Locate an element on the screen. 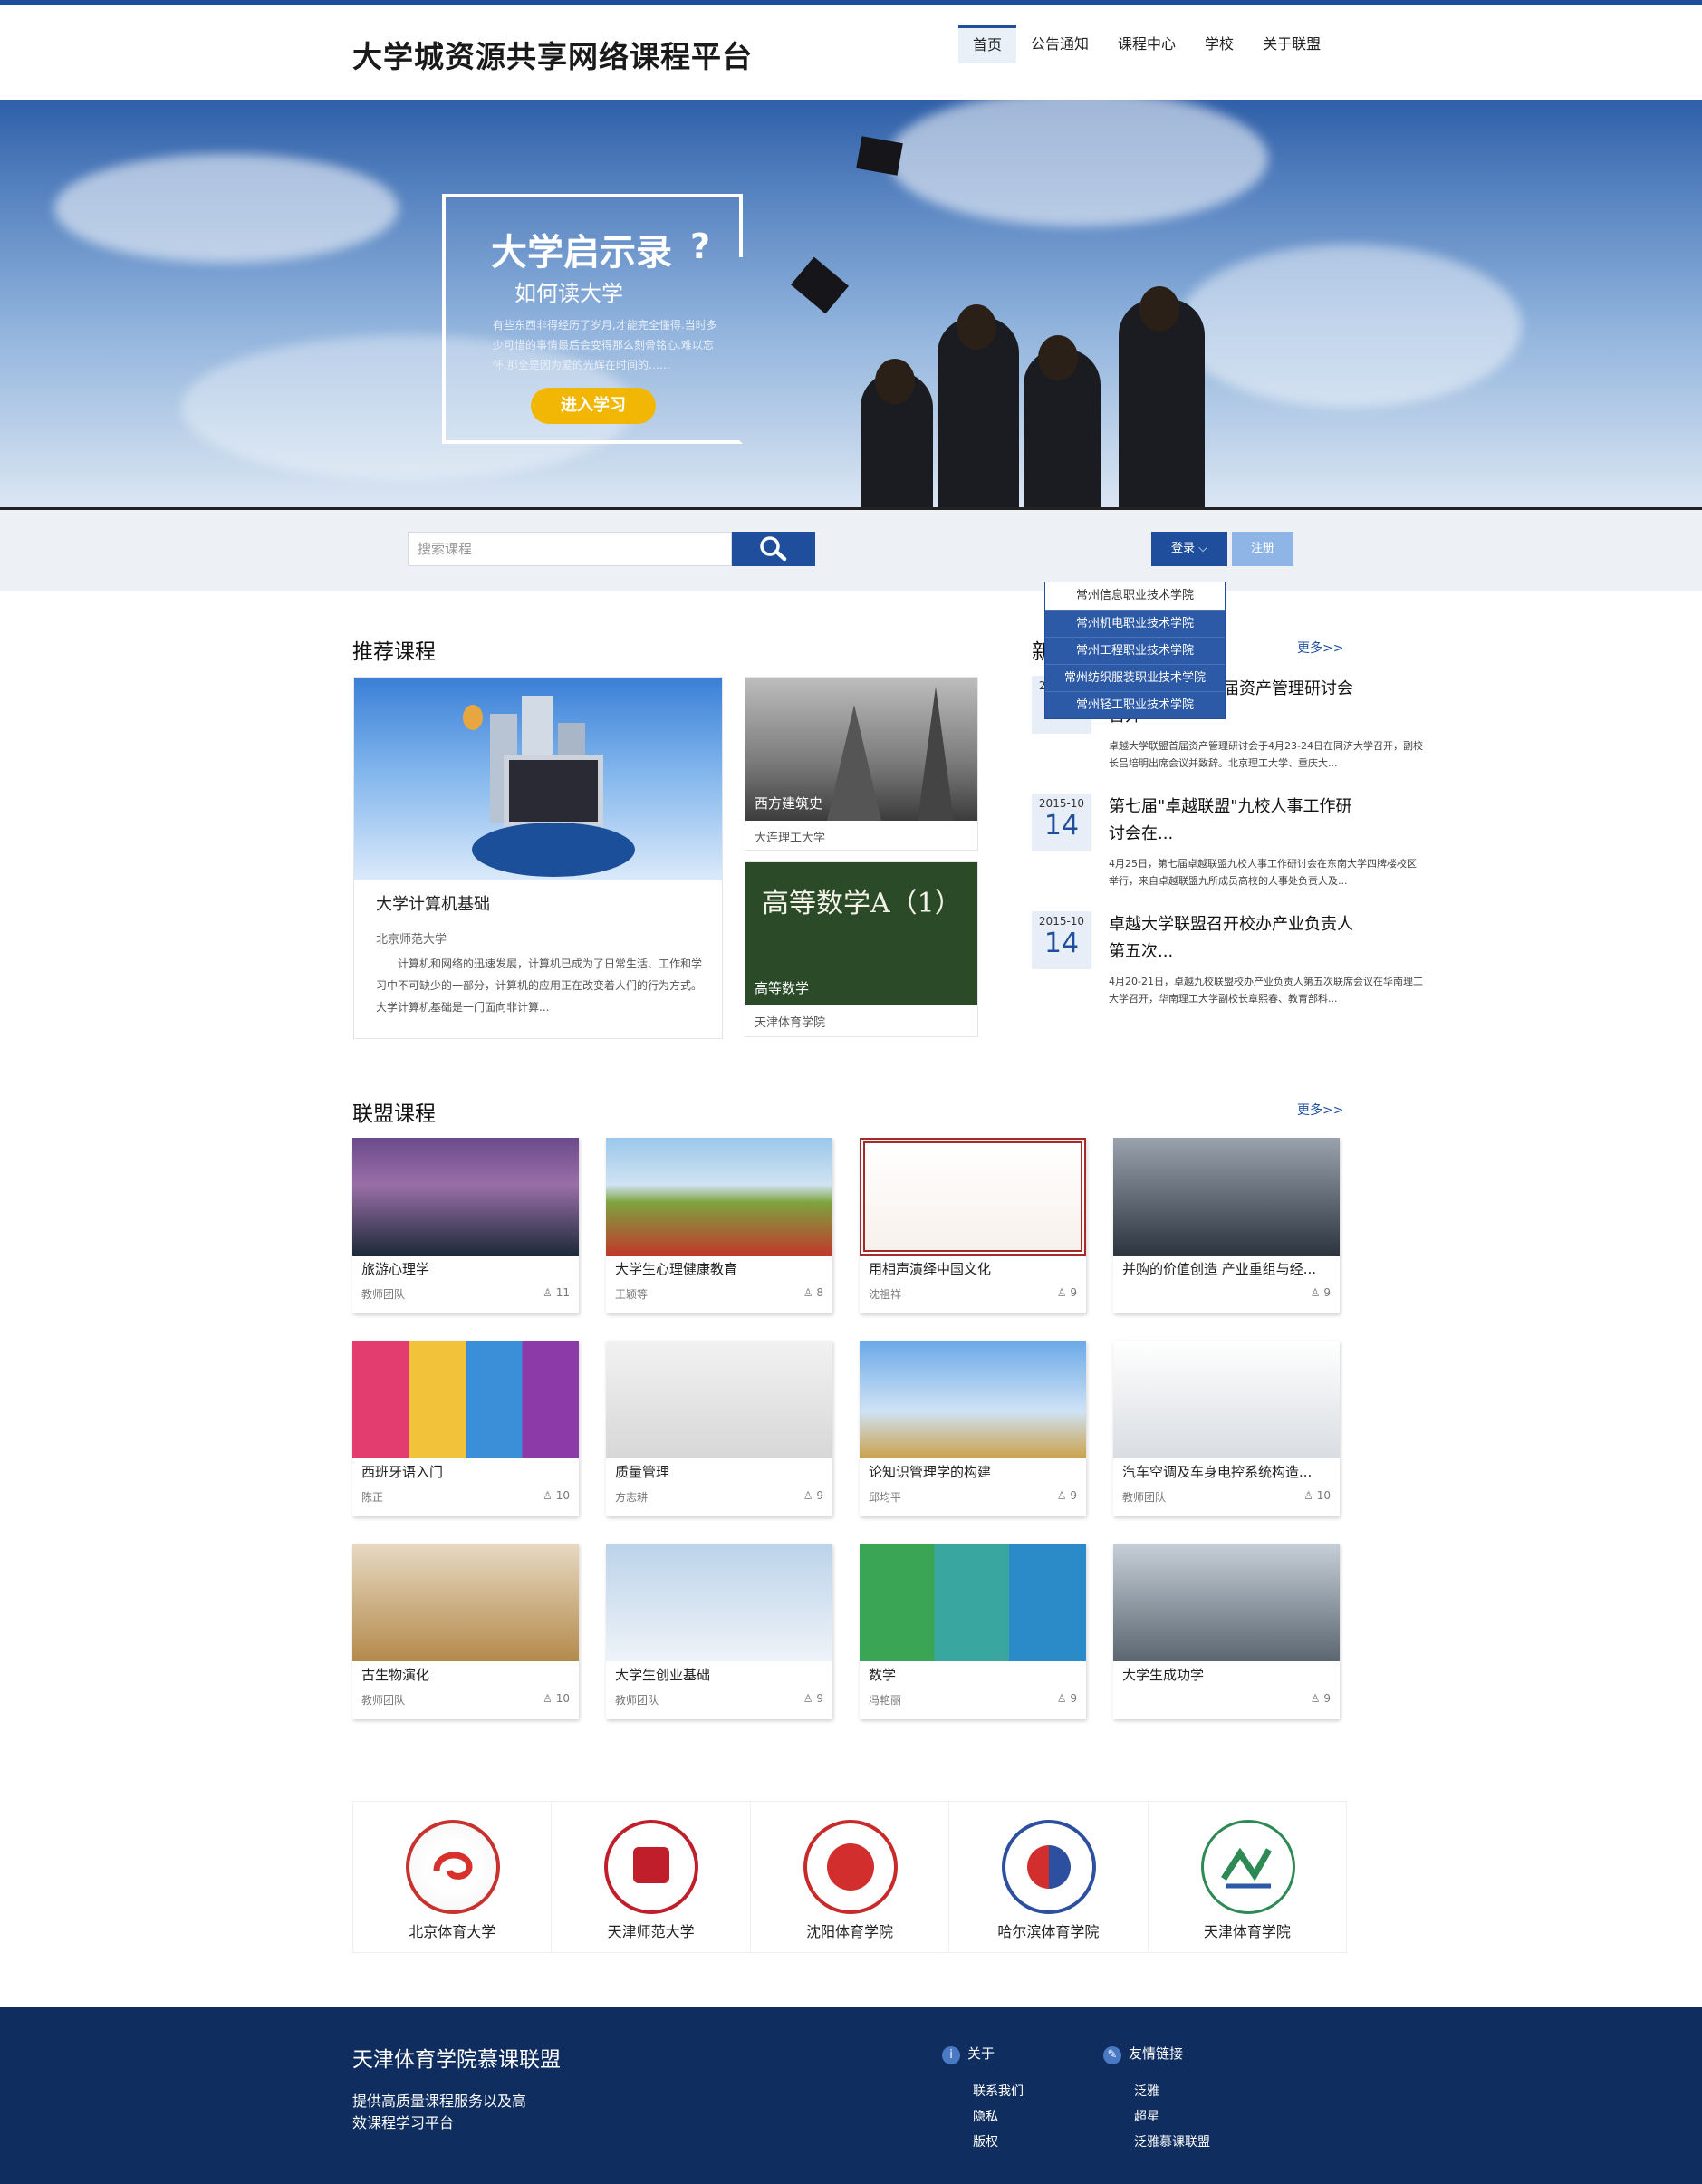  news-date-day: 14 is located at coordinates (1061, 826).